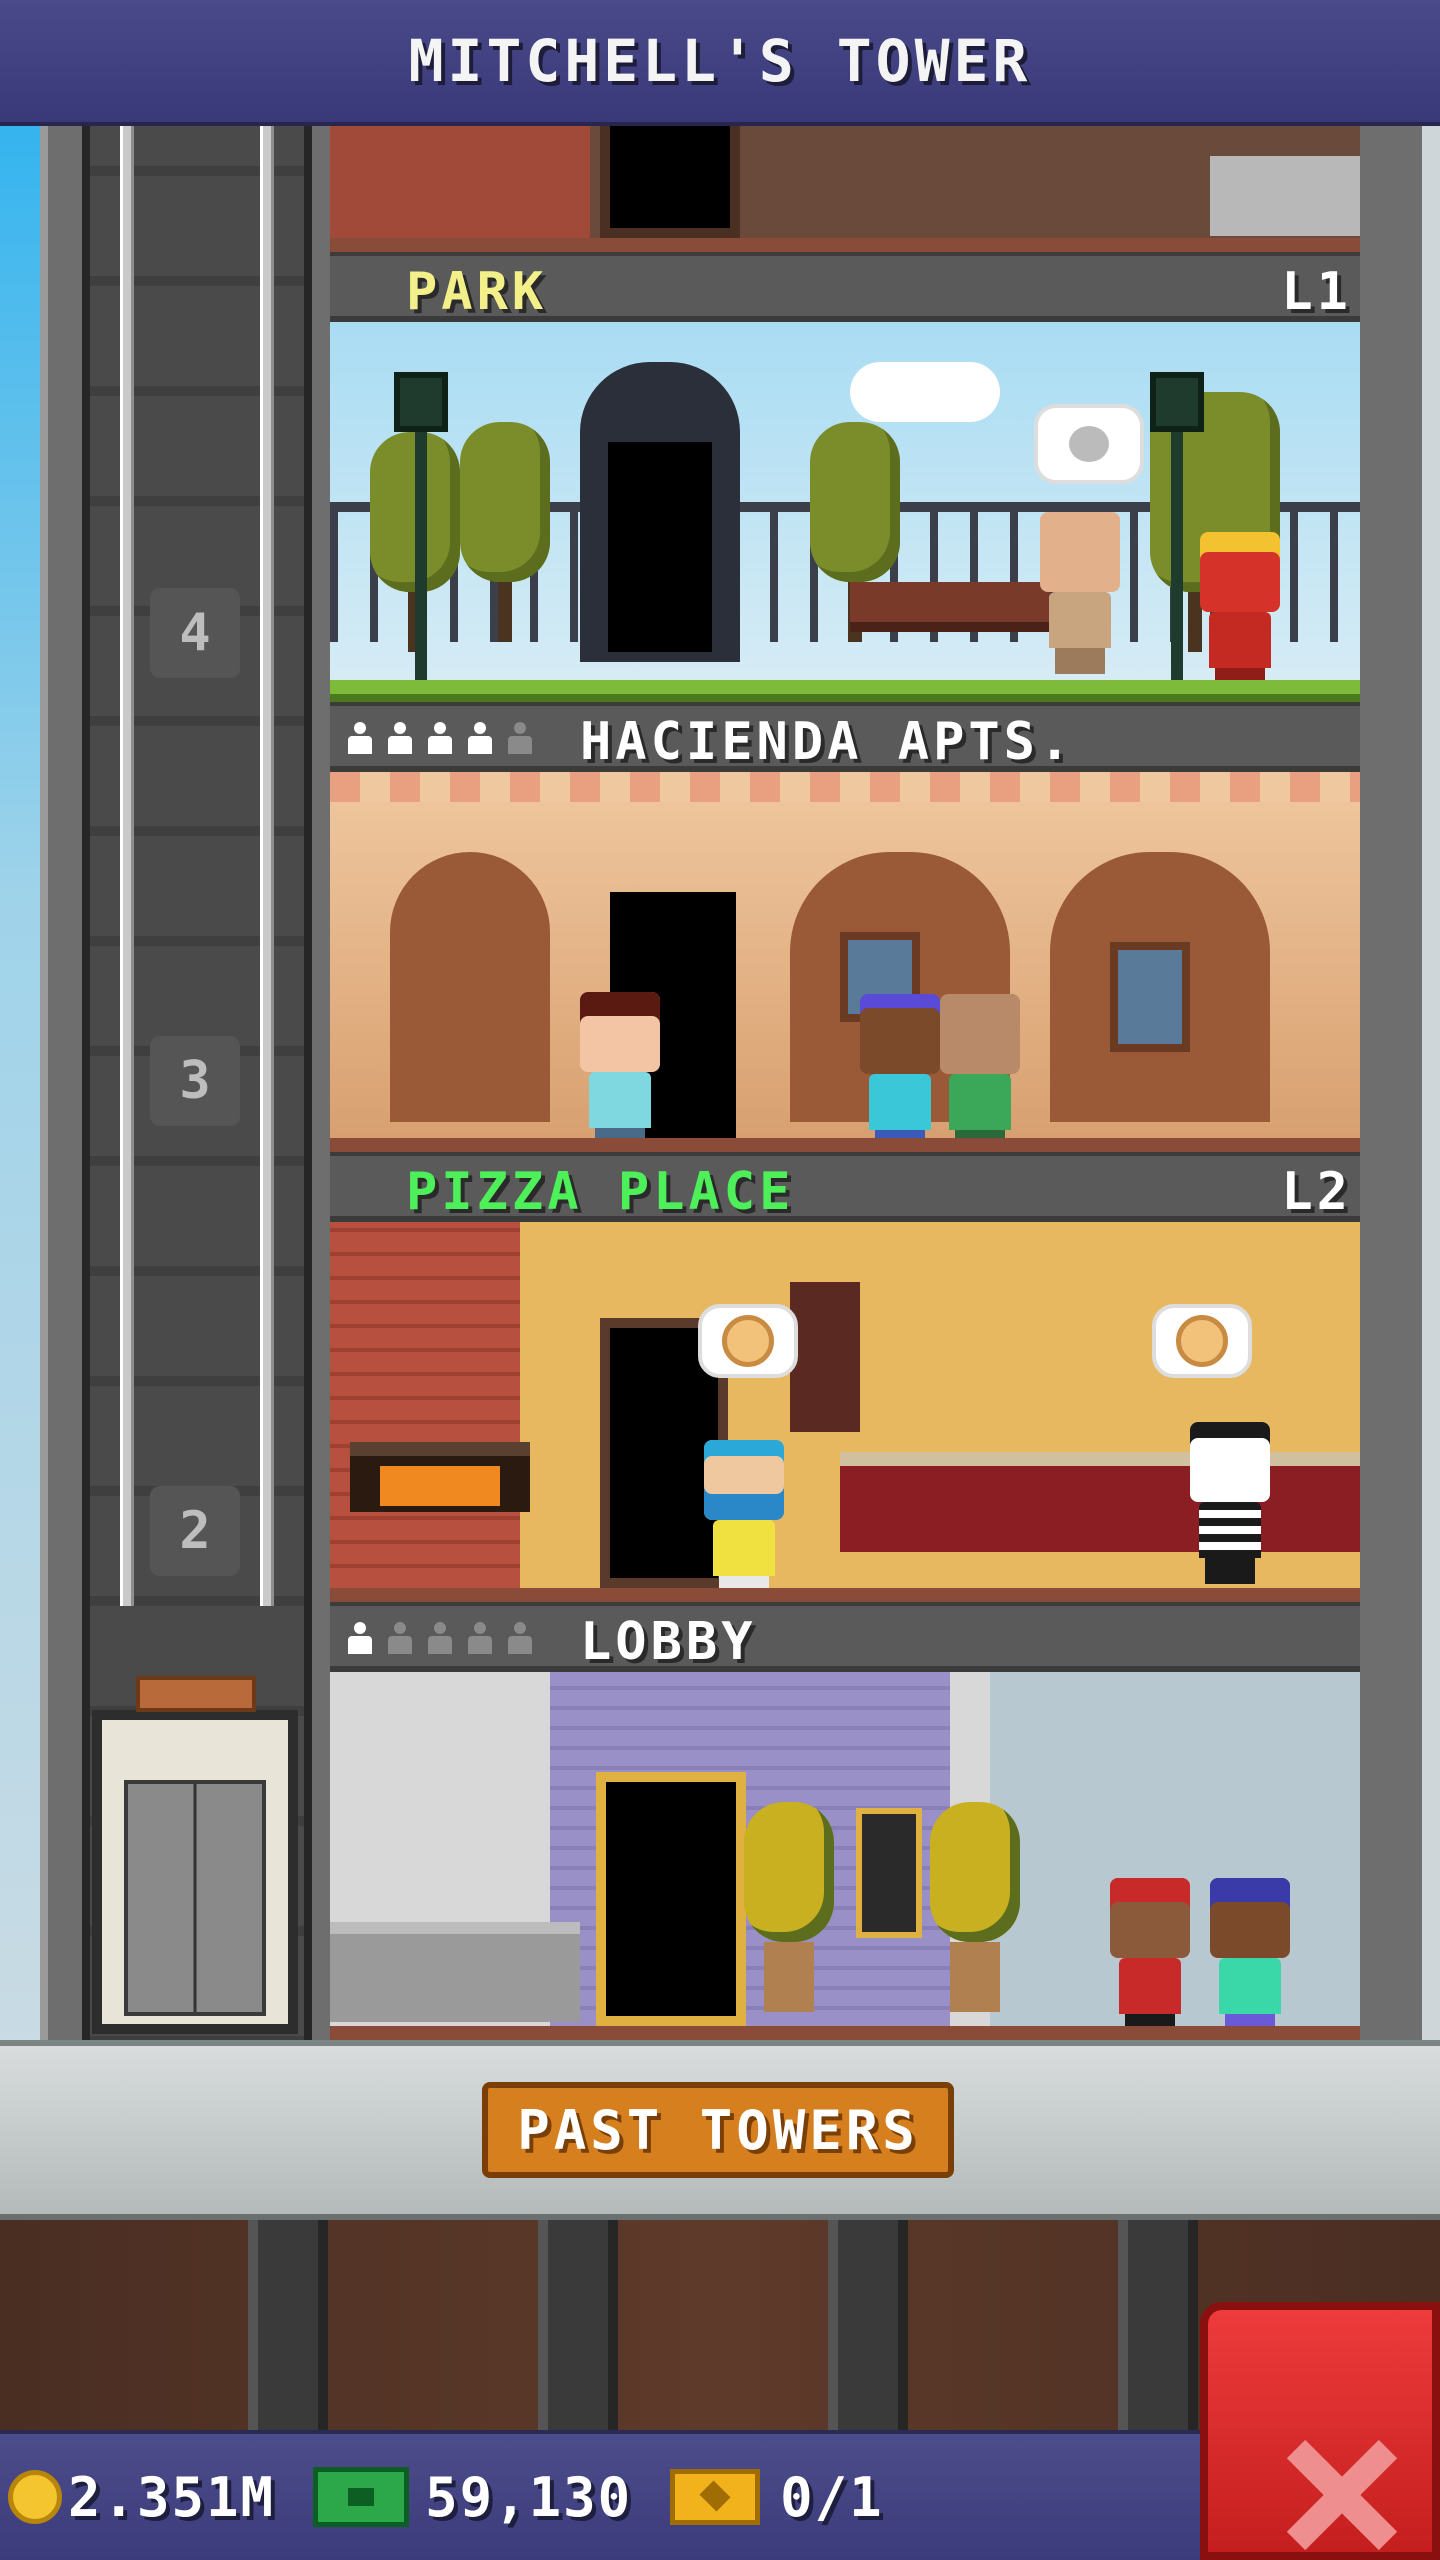 The width and height of the screenshot is (1440, 2560). What do you see at coordinates (825, 1357) in the screenshot?
I see `menu-board` at bounding box center [825, 1357].